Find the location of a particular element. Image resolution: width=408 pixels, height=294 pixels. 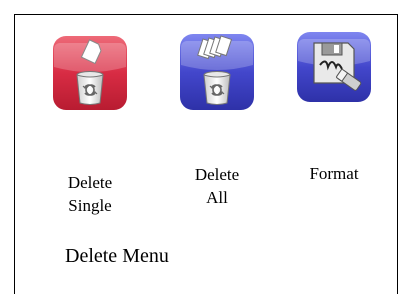

delete-single-icon is located at coordinates (91, 74).